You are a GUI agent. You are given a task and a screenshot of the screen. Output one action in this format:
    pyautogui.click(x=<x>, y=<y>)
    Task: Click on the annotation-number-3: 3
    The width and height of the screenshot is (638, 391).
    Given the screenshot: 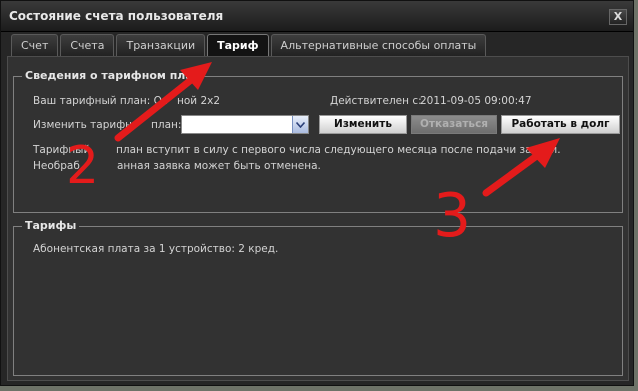 What is the action you would take?
    pyautogui.click(x=452, y=216)
    